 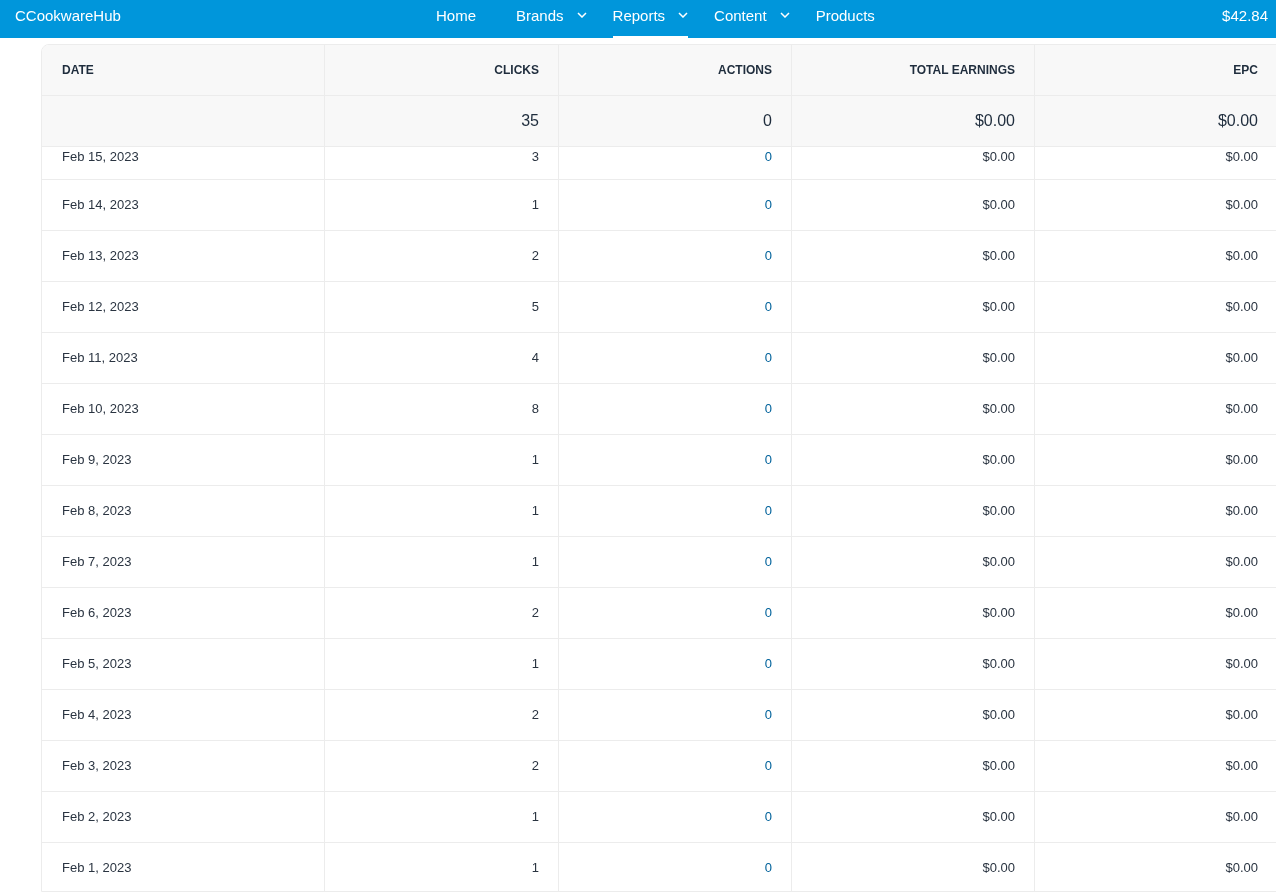 What do you see at coordinates (100, 409) in the screenshot?
I see `table-cell-text: Feb 10, 2023` at bounding box center [100, 409].